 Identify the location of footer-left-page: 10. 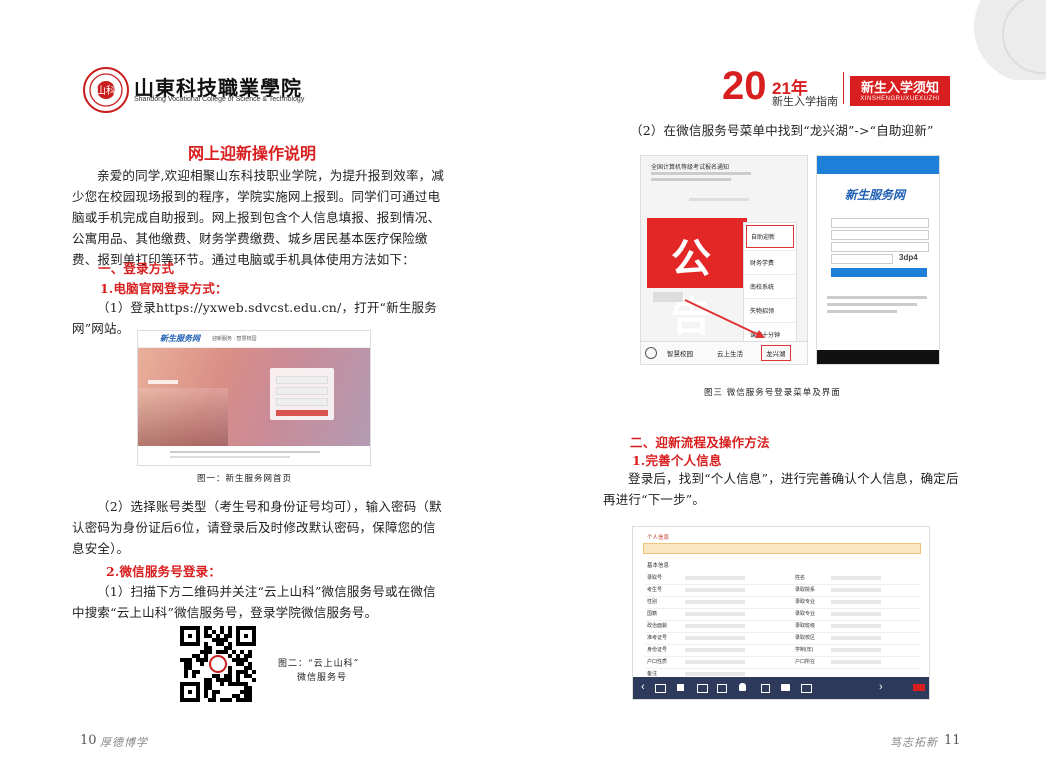
(88, 740).